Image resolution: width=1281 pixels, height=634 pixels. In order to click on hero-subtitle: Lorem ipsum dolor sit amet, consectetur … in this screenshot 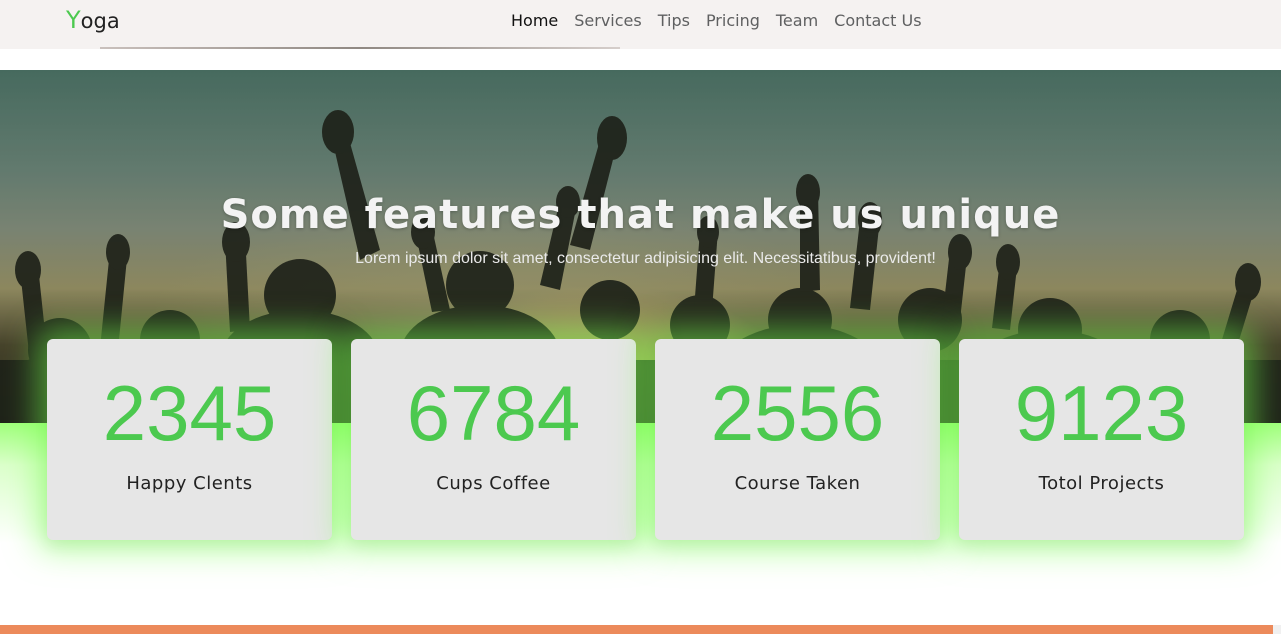, I will do `click(645, 258)`.